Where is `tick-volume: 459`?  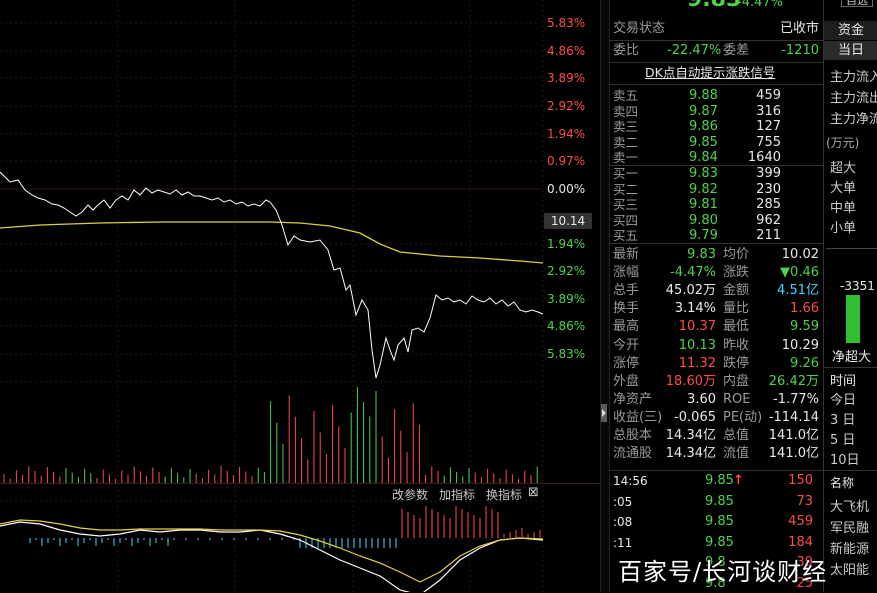
tick-volume: 459 is located at coordinates (800, 521).